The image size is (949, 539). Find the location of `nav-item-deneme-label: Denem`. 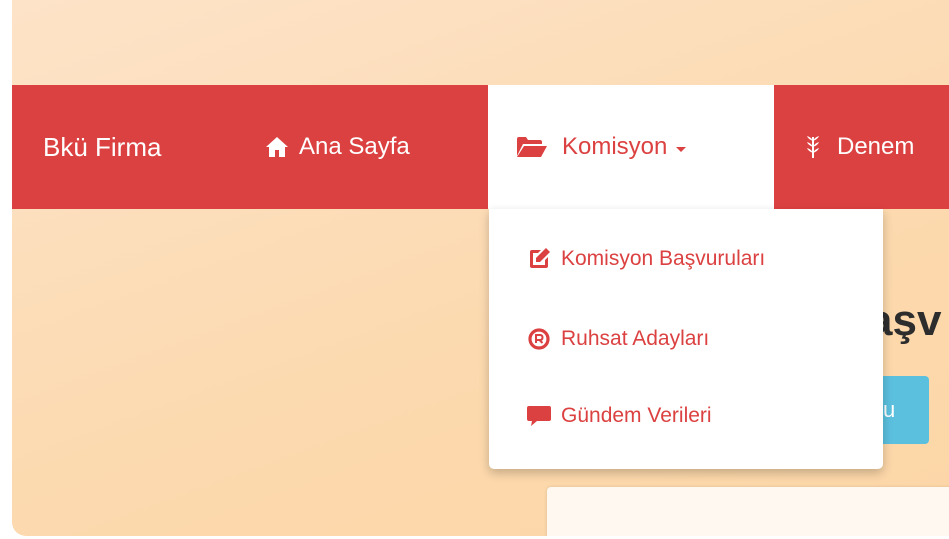

nav-item-deneme-label: Denem is located at coordinates (876, 146).